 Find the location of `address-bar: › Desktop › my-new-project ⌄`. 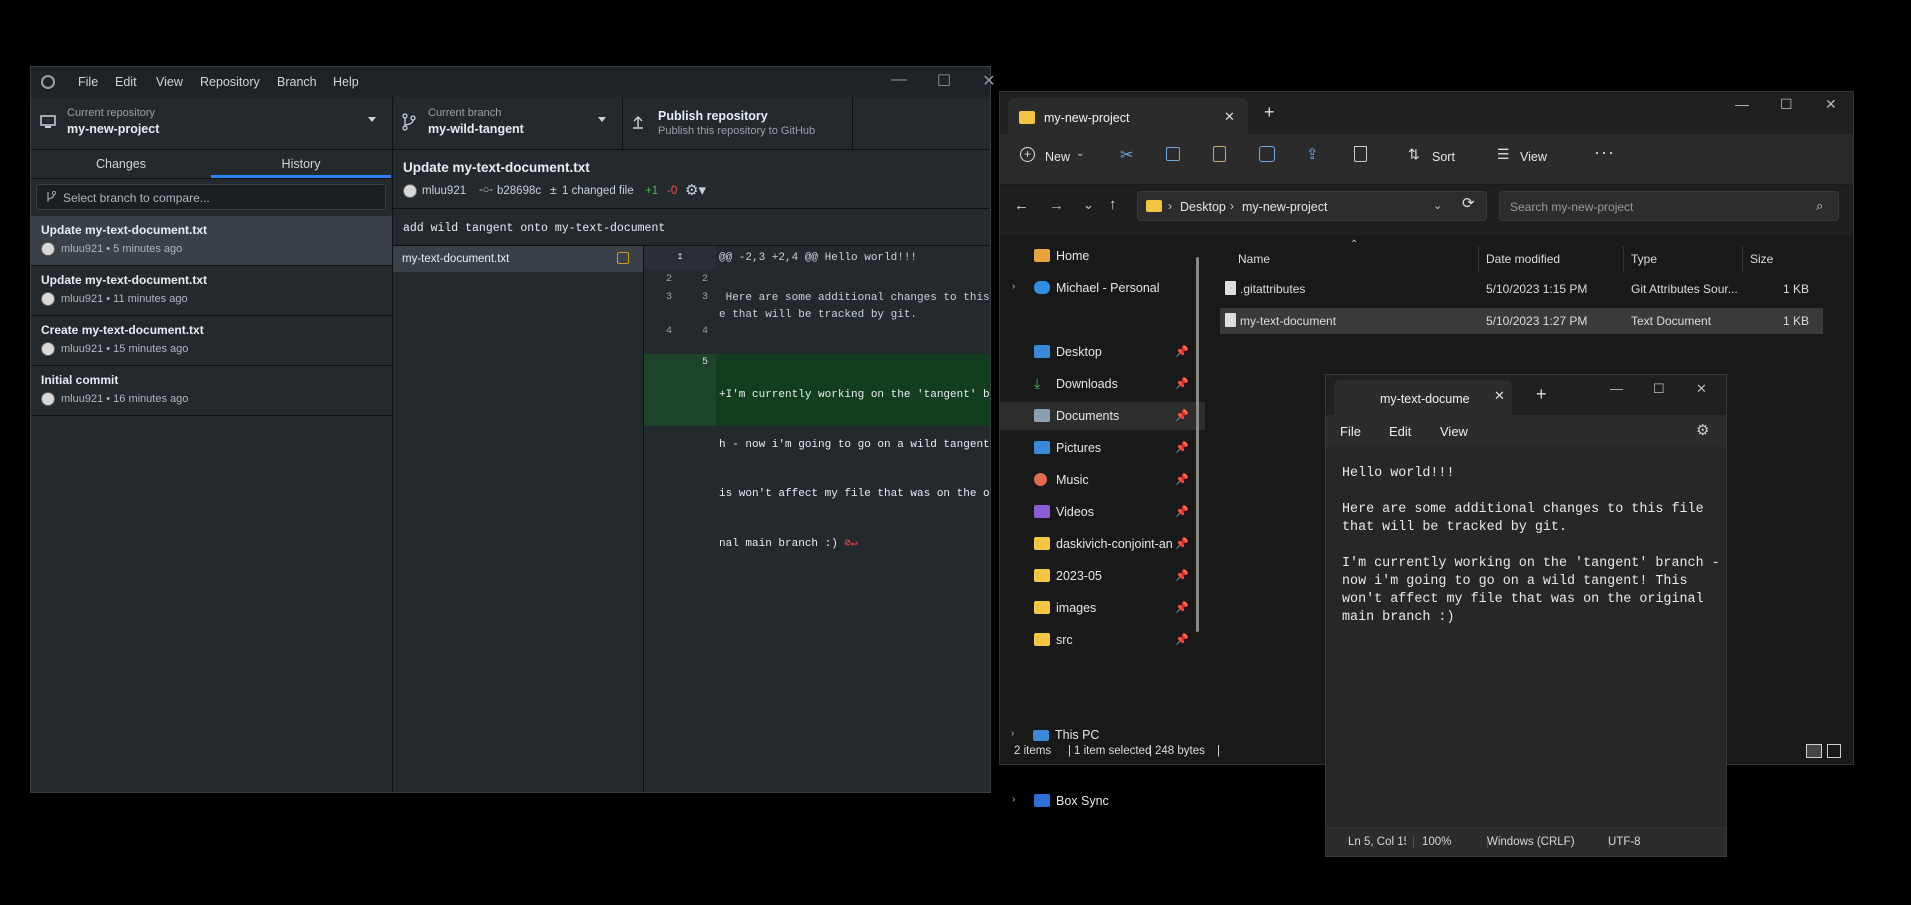

address-bar: › Desktop › my-new-project ⌄ is located at coordinates (1312, 206).